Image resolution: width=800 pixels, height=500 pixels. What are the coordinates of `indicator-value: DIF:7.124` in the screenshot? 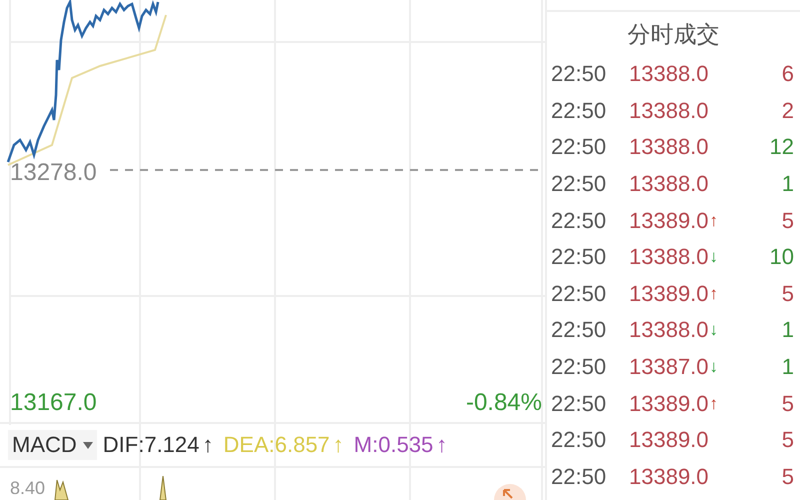 It's located at (151, 445).